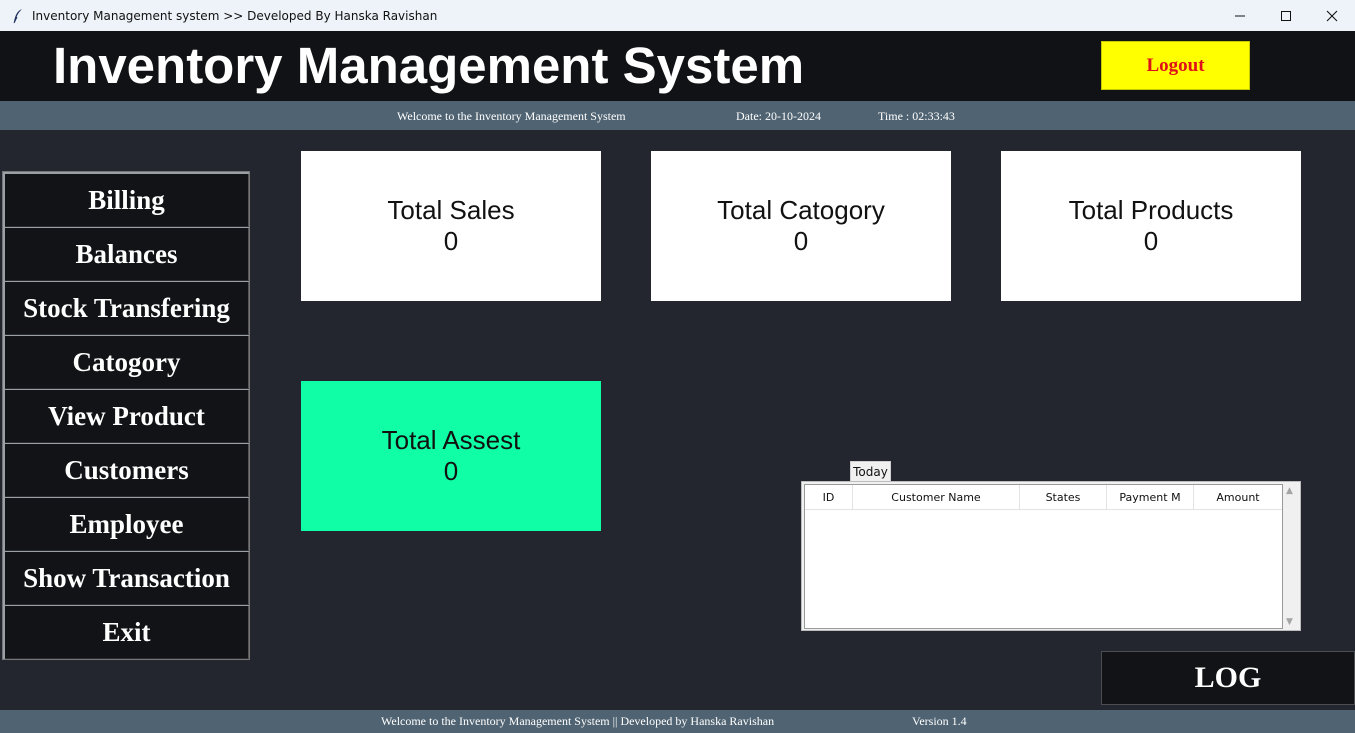 The image size is (1355, 733). Describe the element at coordinates (1175, 65) in the screenshot. I see `logout-button: Logout` at that location.